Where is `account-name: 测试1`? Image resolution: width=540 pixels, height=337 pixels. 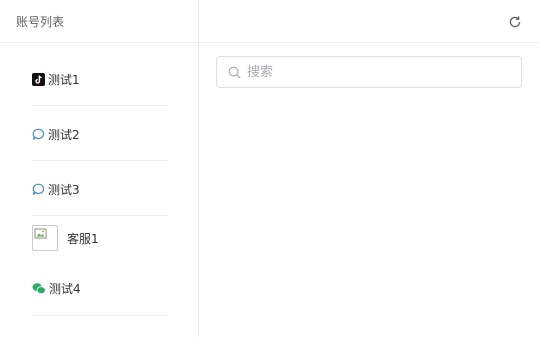 account-name: 测试1 is located at coordinates (64, 80).